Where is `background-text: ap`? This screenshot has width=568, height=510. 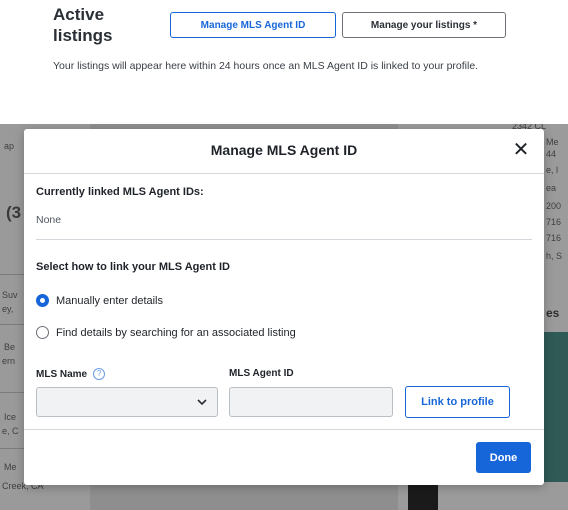 background-text: ap is located at coordinates (9, 146).